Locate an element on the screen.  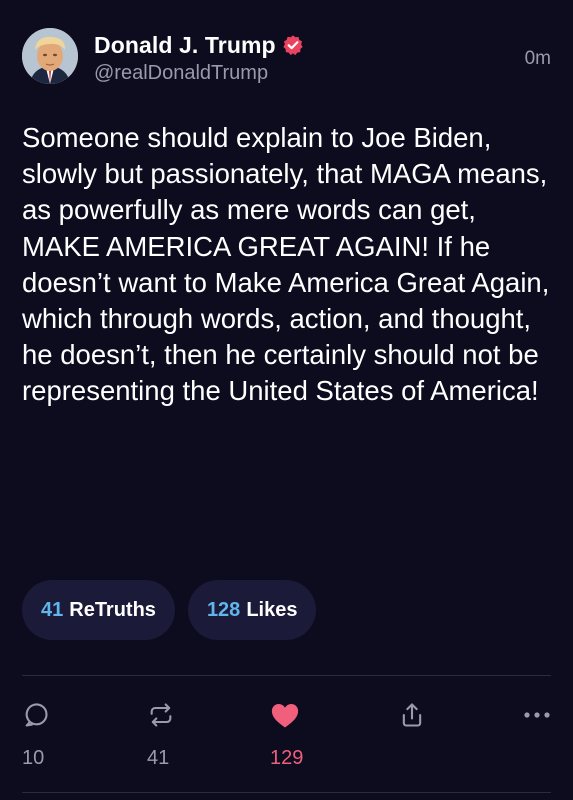
retruths-stat-button: 41 ReTruths is located at coordinates (98, 610).